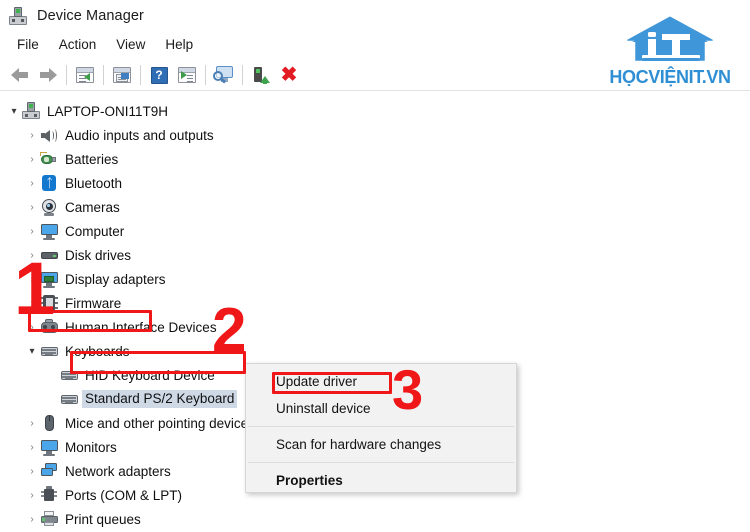  Describe the element at coordinates (49, 231) in the screenshot. I see `monitor-icon` at that location.